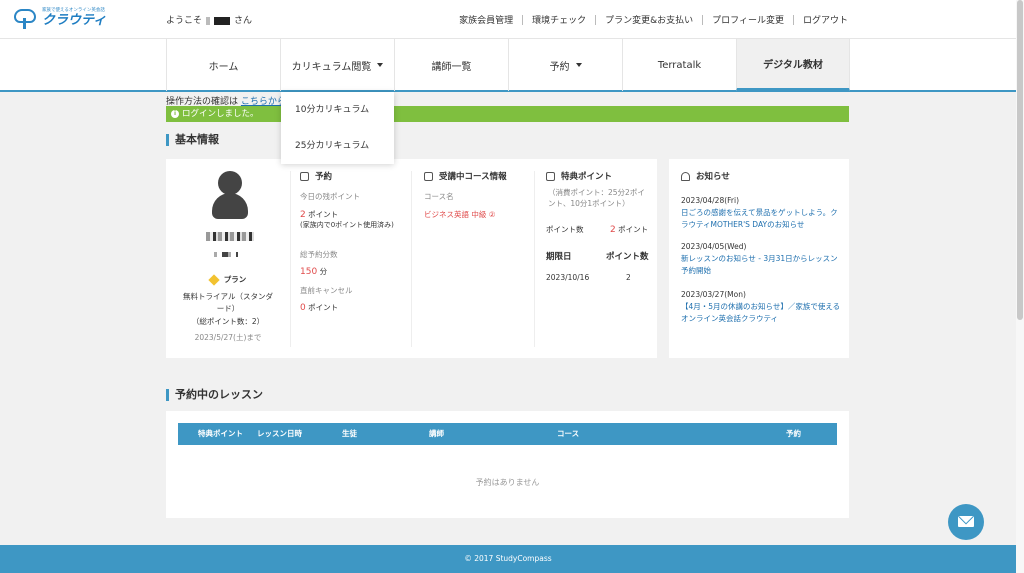 This screenshot has width=1024, height=573. Describe the element at coordinates (568, 277) in the screenshot. I see `expiry-date: 2023/10/16` at that location.